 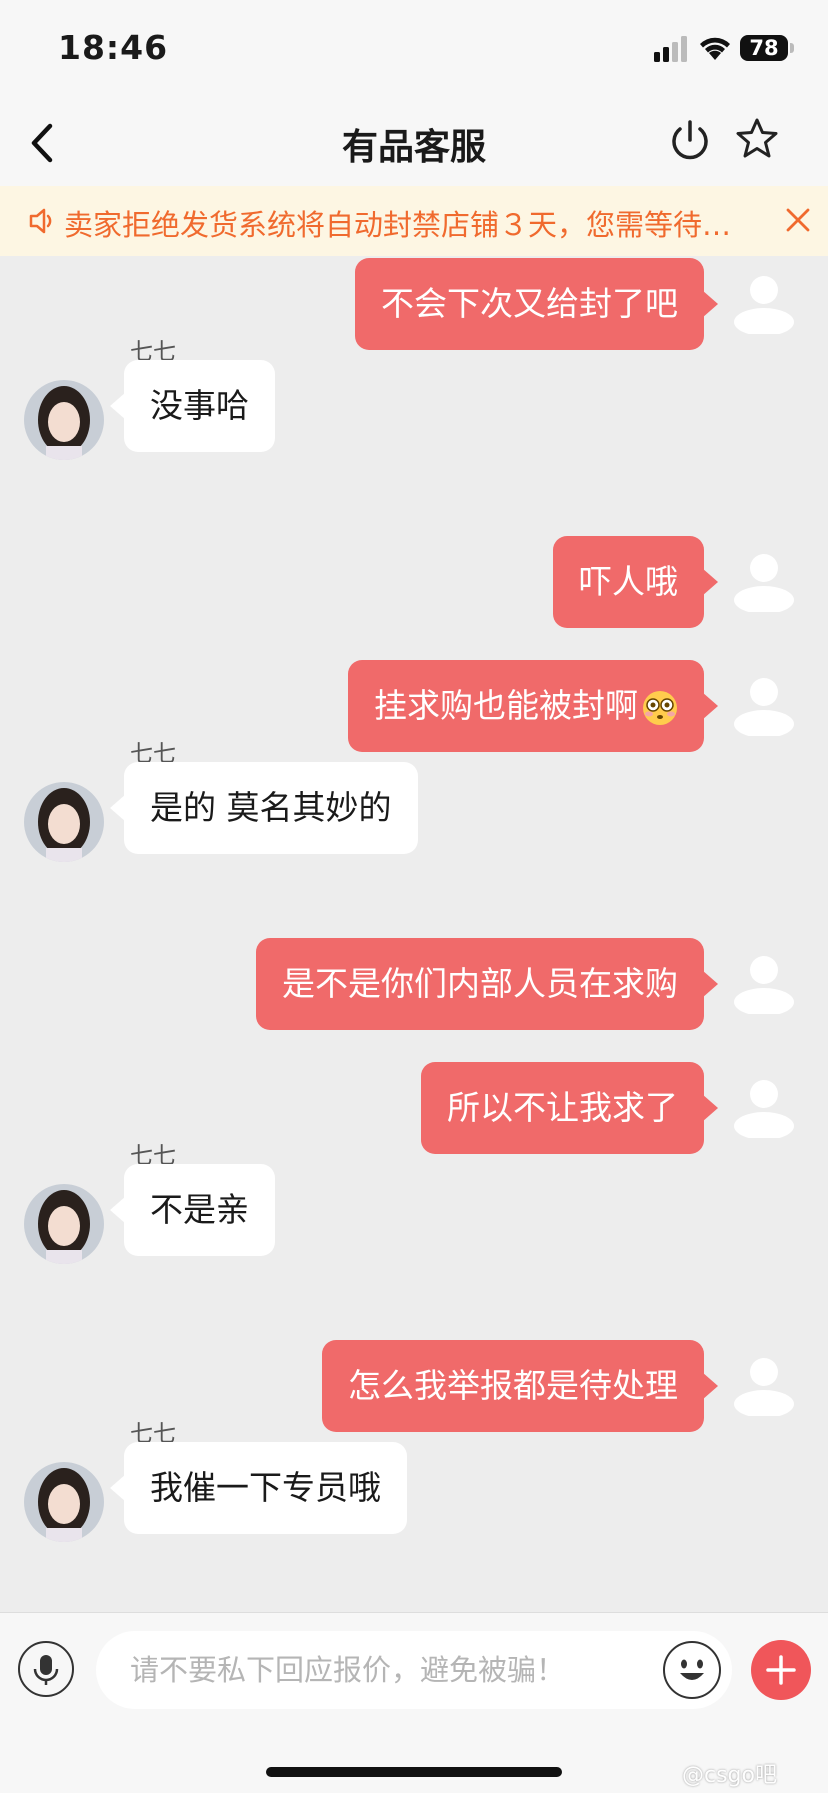 I want to click on message-input: 请不要私下回应报价，避免被骗！, so click(x=414, y=1670).